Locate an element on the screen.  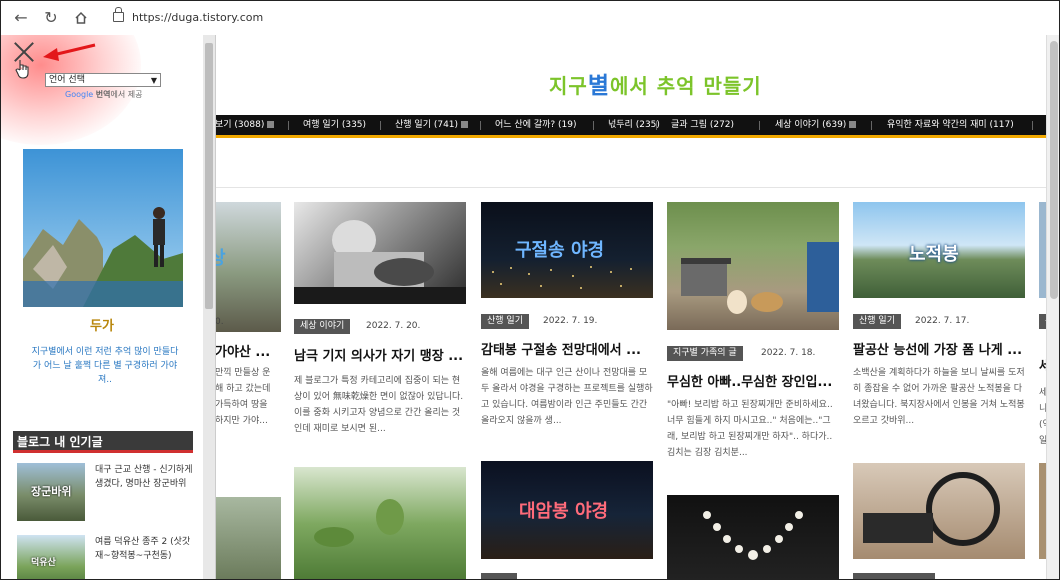
nav-item-label: 유익한 자료와 약간의 재미 (117) is located at coordinates (950, 125).